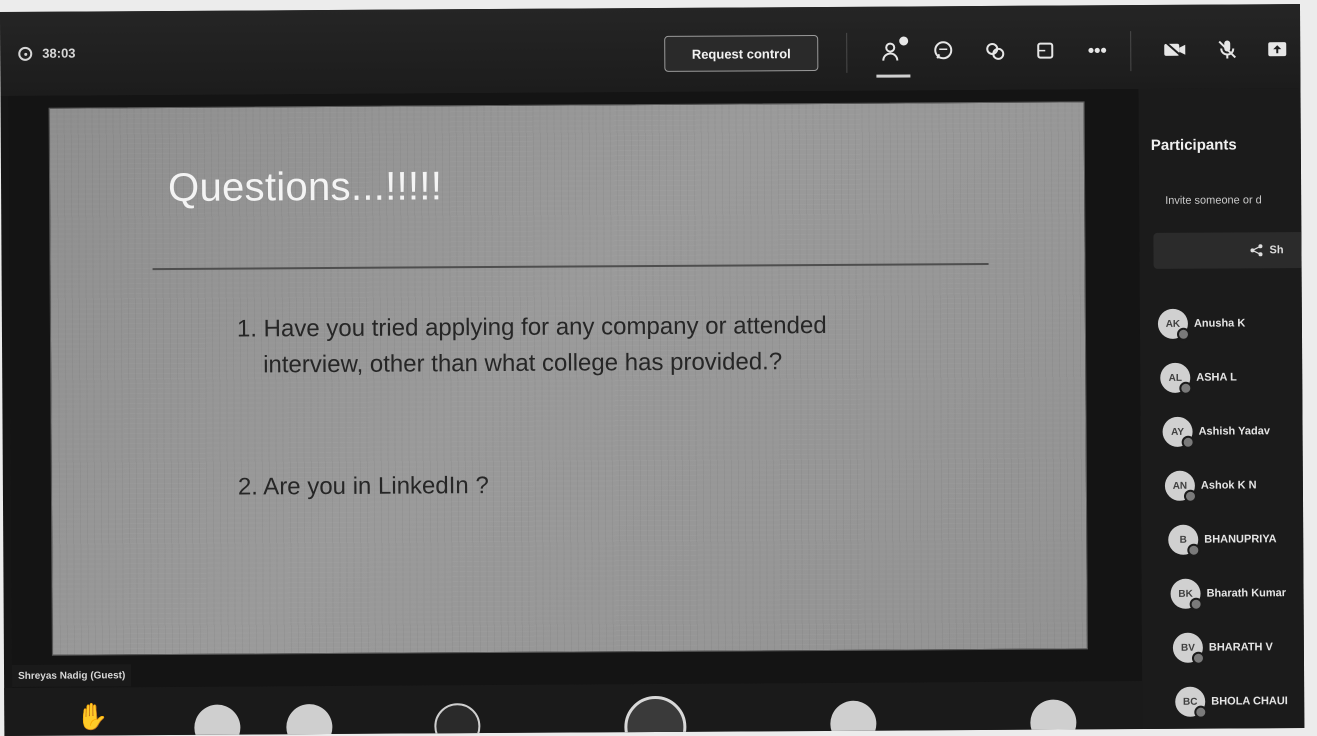 The height and width of the screenshot is (736, 1317). I want to click on clock-icon, so click(25, 53).